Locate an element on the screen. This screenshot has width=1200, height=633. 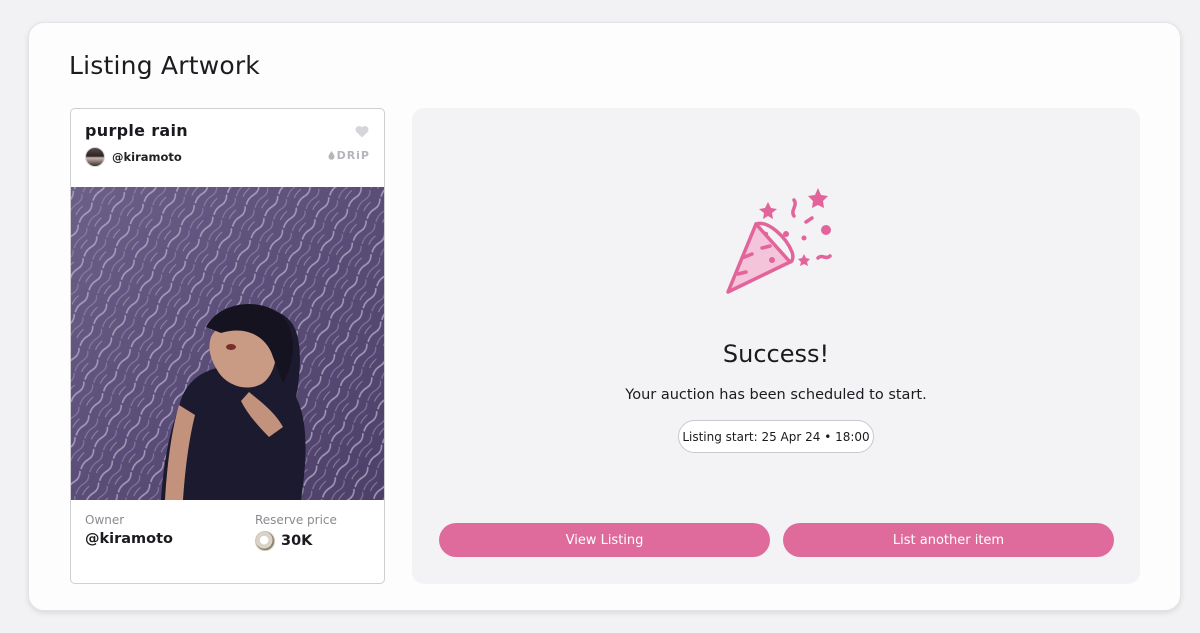
view-listing-button: View Listing is located at coordinates (604, 540).